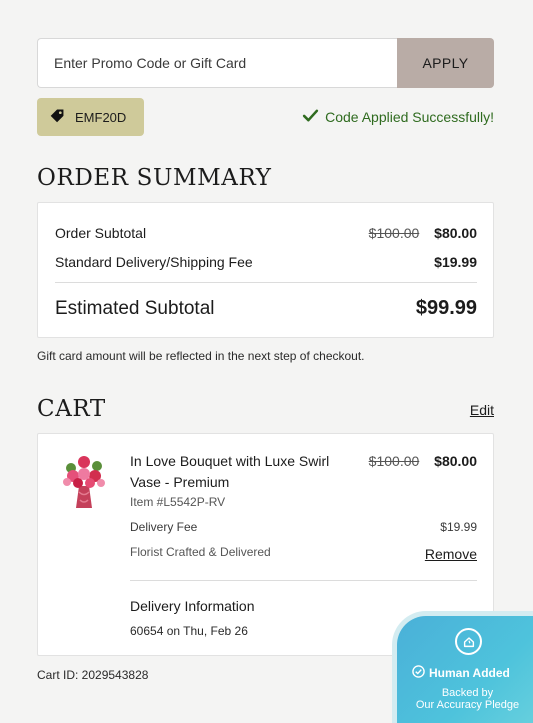 The height and width of the screenshot is (723, 533). Describe the element at coordinates (266, 233) in the screenshot. I see `order-subtotal-row: Order Subtotal $100.00 $80.00` at that location.